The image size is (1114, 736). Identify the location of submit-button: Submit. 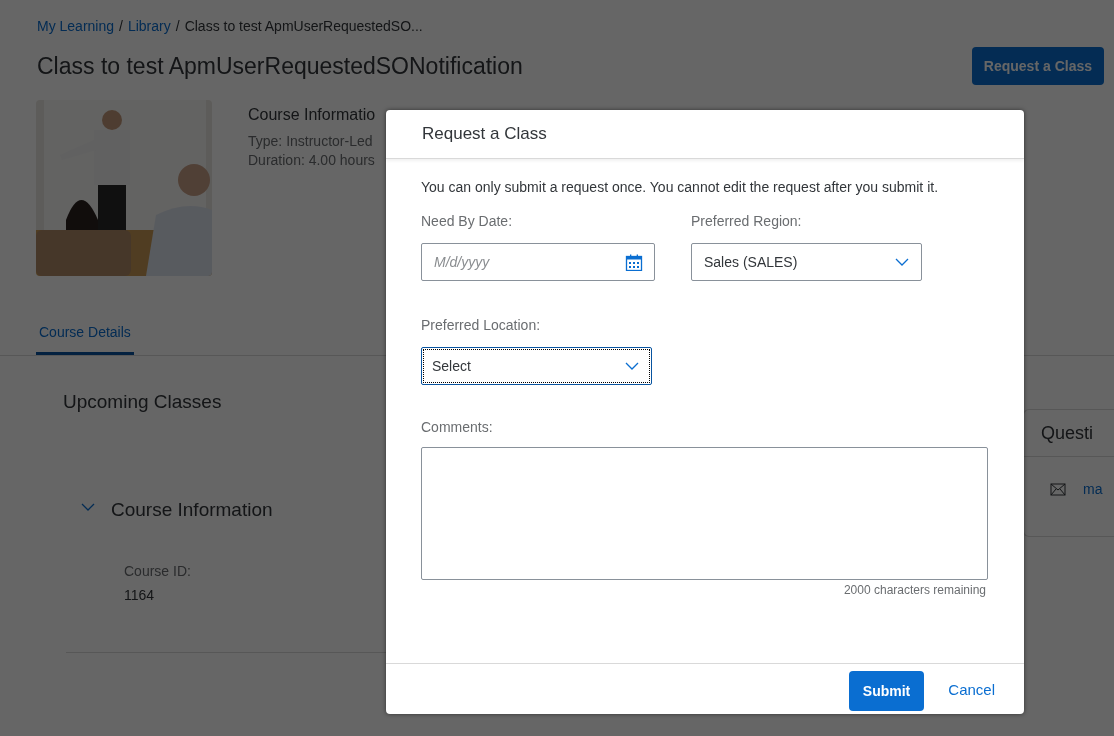
(886, 690).